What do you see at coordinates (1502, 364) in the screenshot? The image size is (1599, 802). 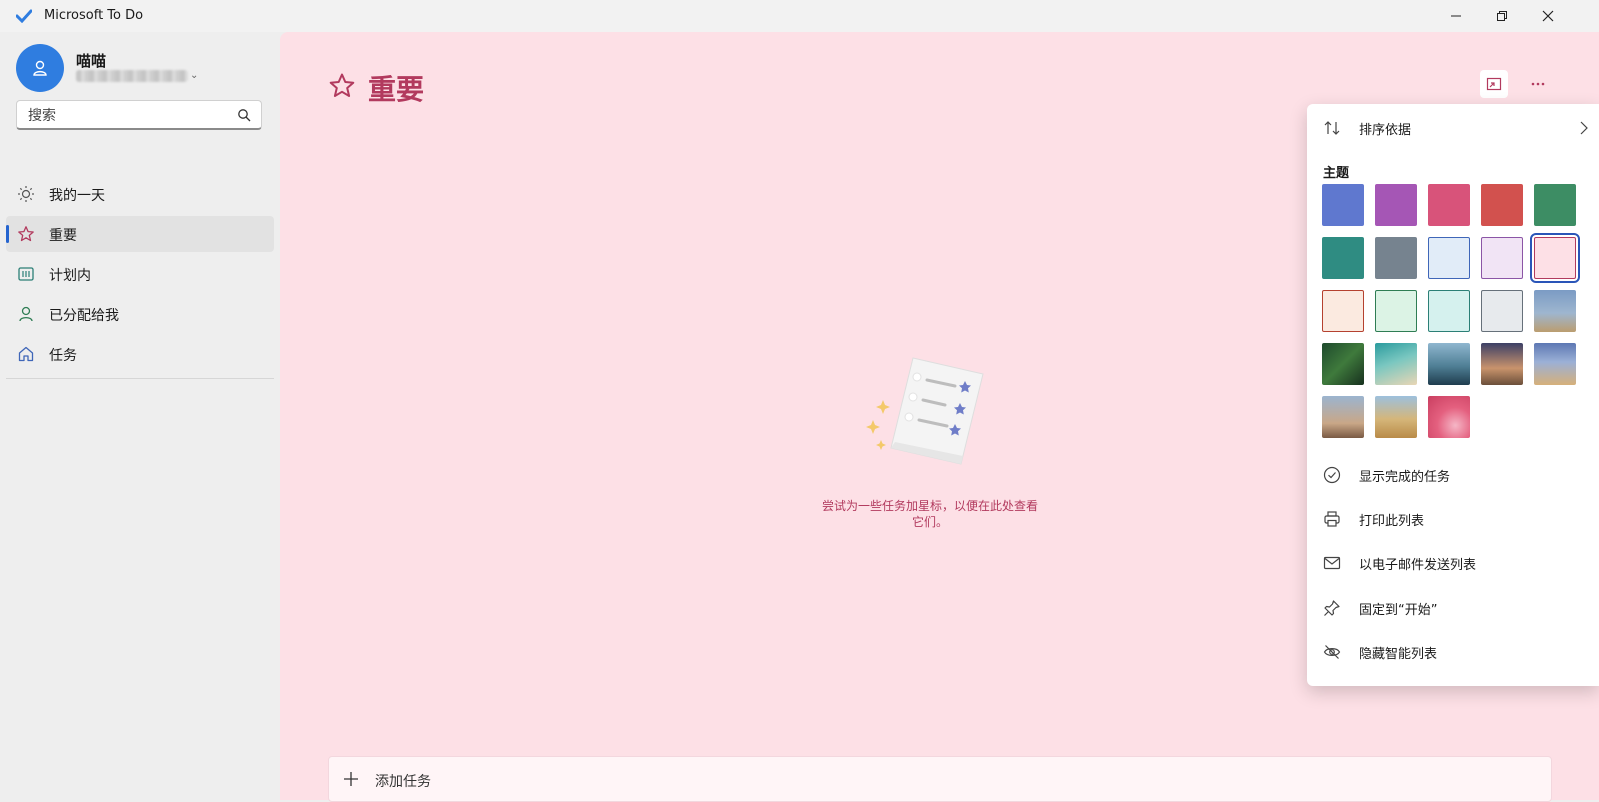 I see `theme-swatch-photo-sunset-palms` at bounding box center [1502, 364].